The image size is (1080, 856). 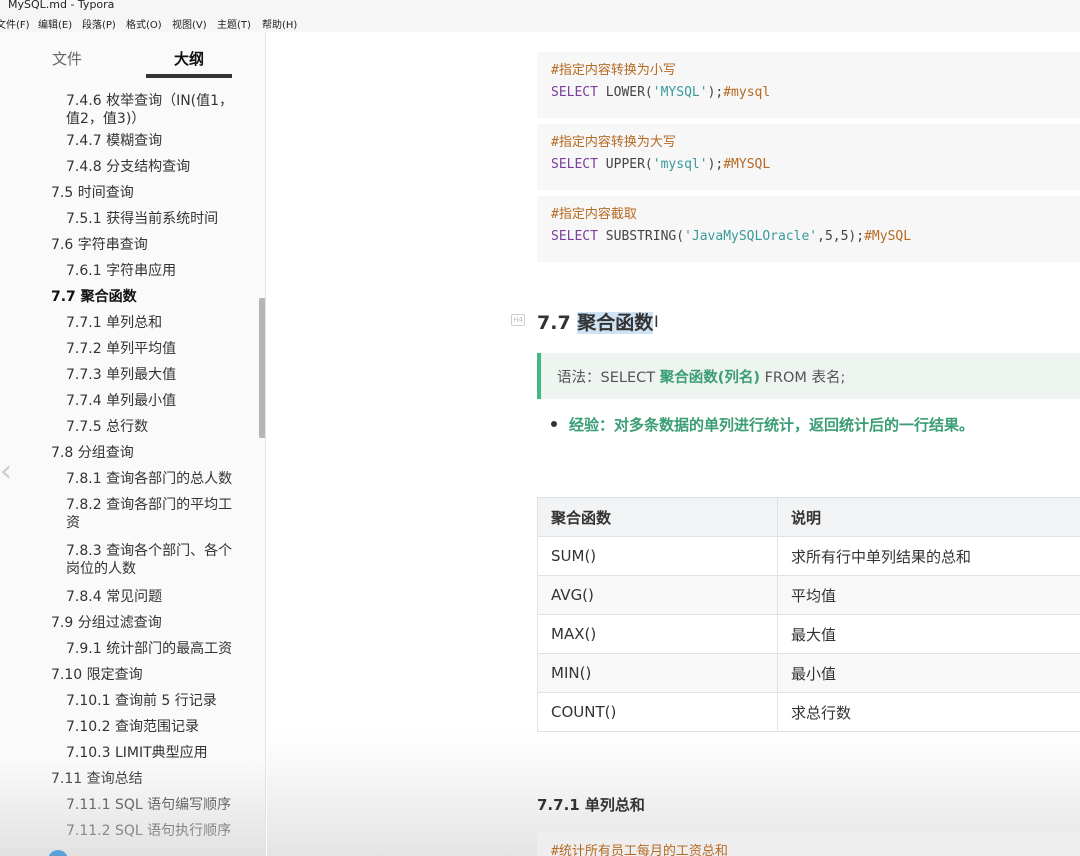 What do you see at coordinates (262, 368) in the screenshot?
I see `sidebar-scrollbar` at bounding box center [262, 368].